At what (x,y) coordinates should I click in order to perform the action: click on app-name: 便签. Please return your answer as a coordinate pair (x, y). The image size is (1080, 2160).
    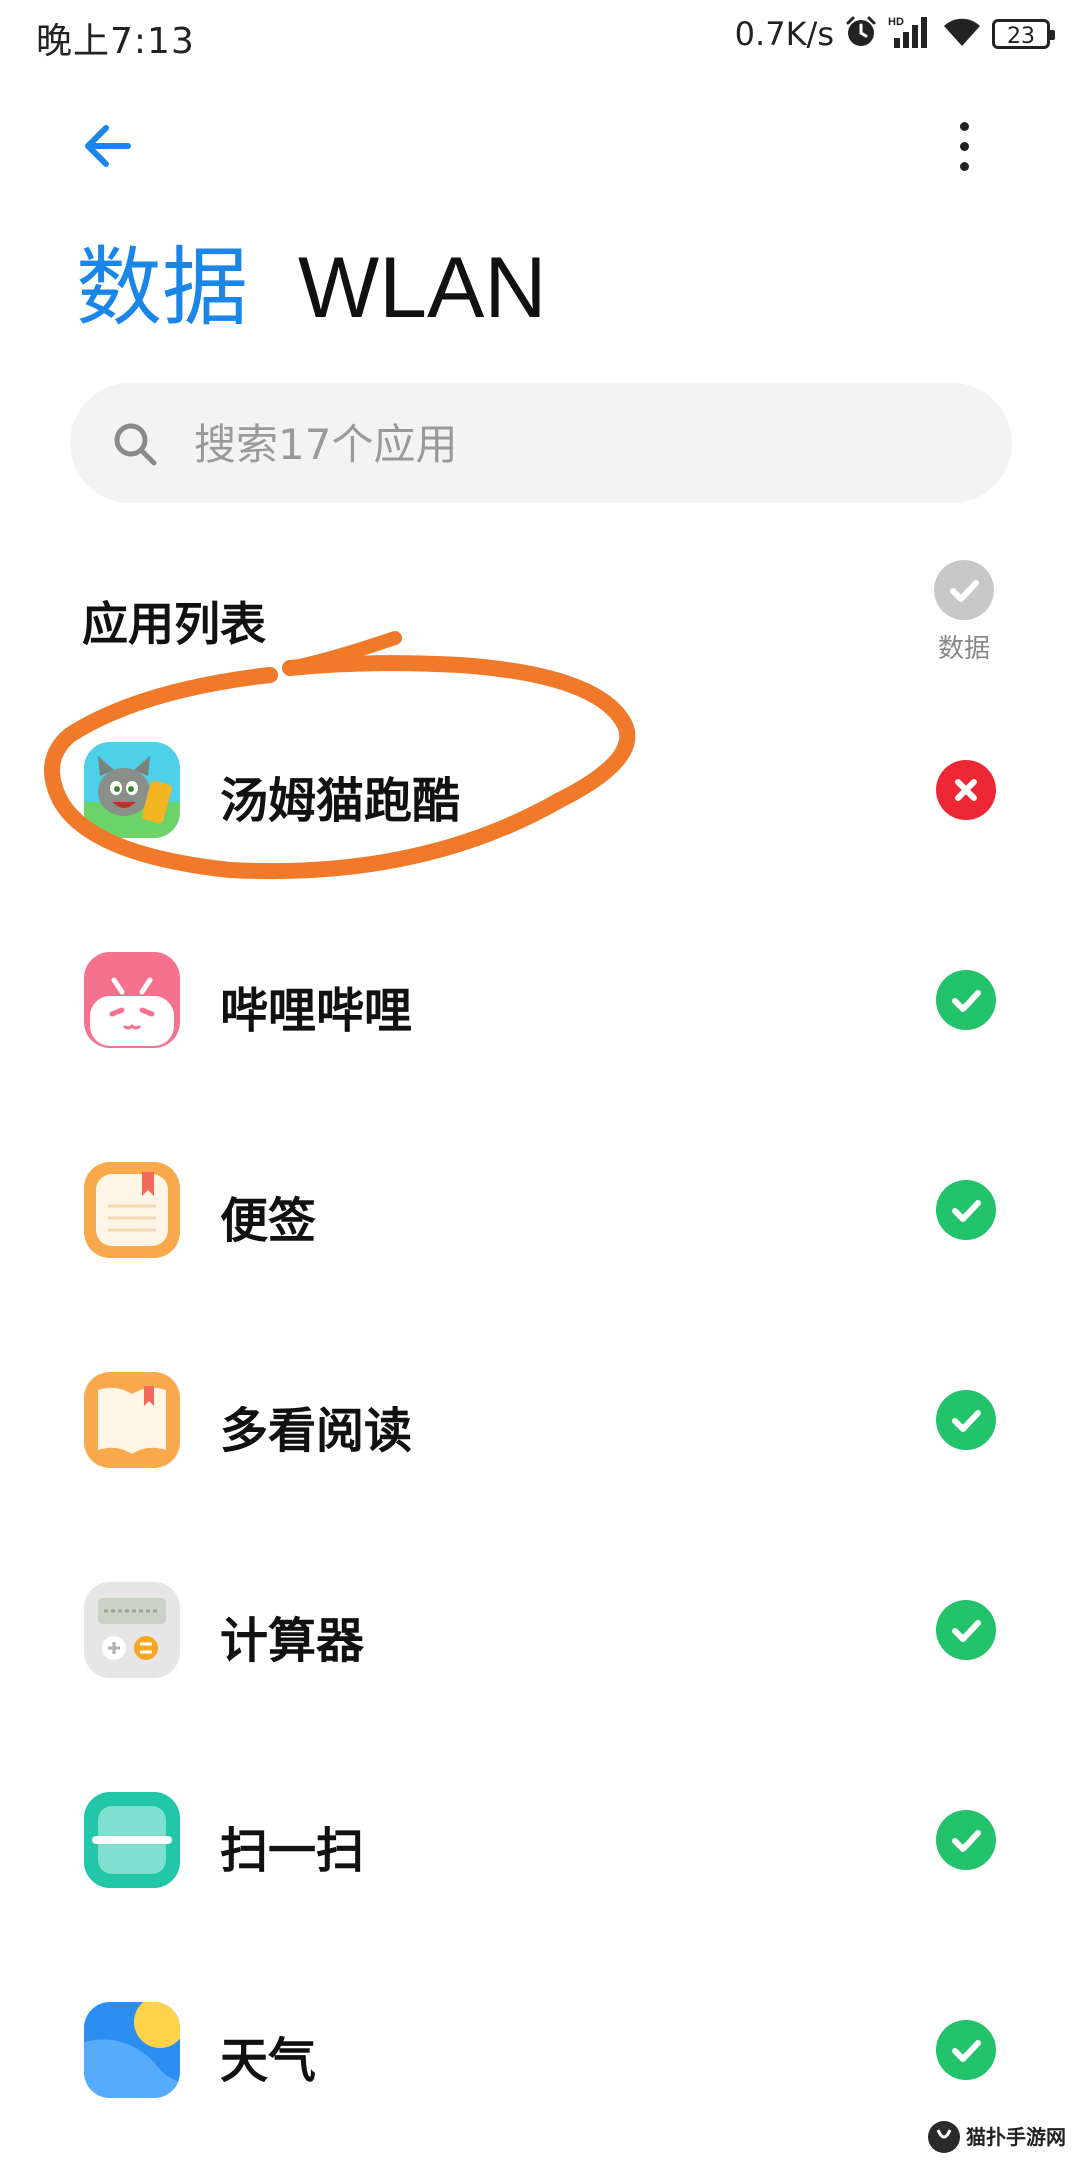
    Looking at the image, I should click on (268, 1221).